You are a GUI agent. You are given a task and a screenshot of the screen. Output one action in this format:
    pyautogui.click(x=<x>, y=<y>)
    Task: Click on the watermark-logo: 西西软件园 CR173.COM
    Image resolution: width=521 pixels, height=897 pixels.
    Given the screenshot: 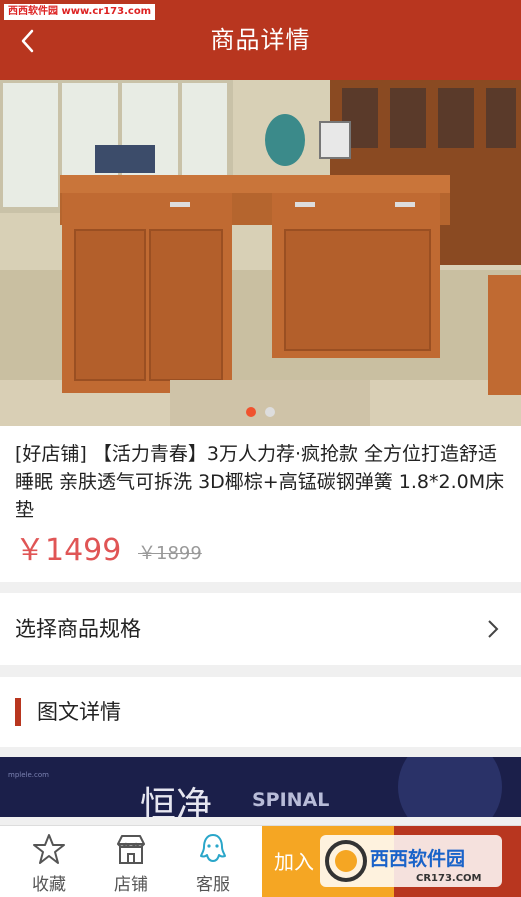 What is the action you would take?
    pyautogui.click(x=411, y=861)
    